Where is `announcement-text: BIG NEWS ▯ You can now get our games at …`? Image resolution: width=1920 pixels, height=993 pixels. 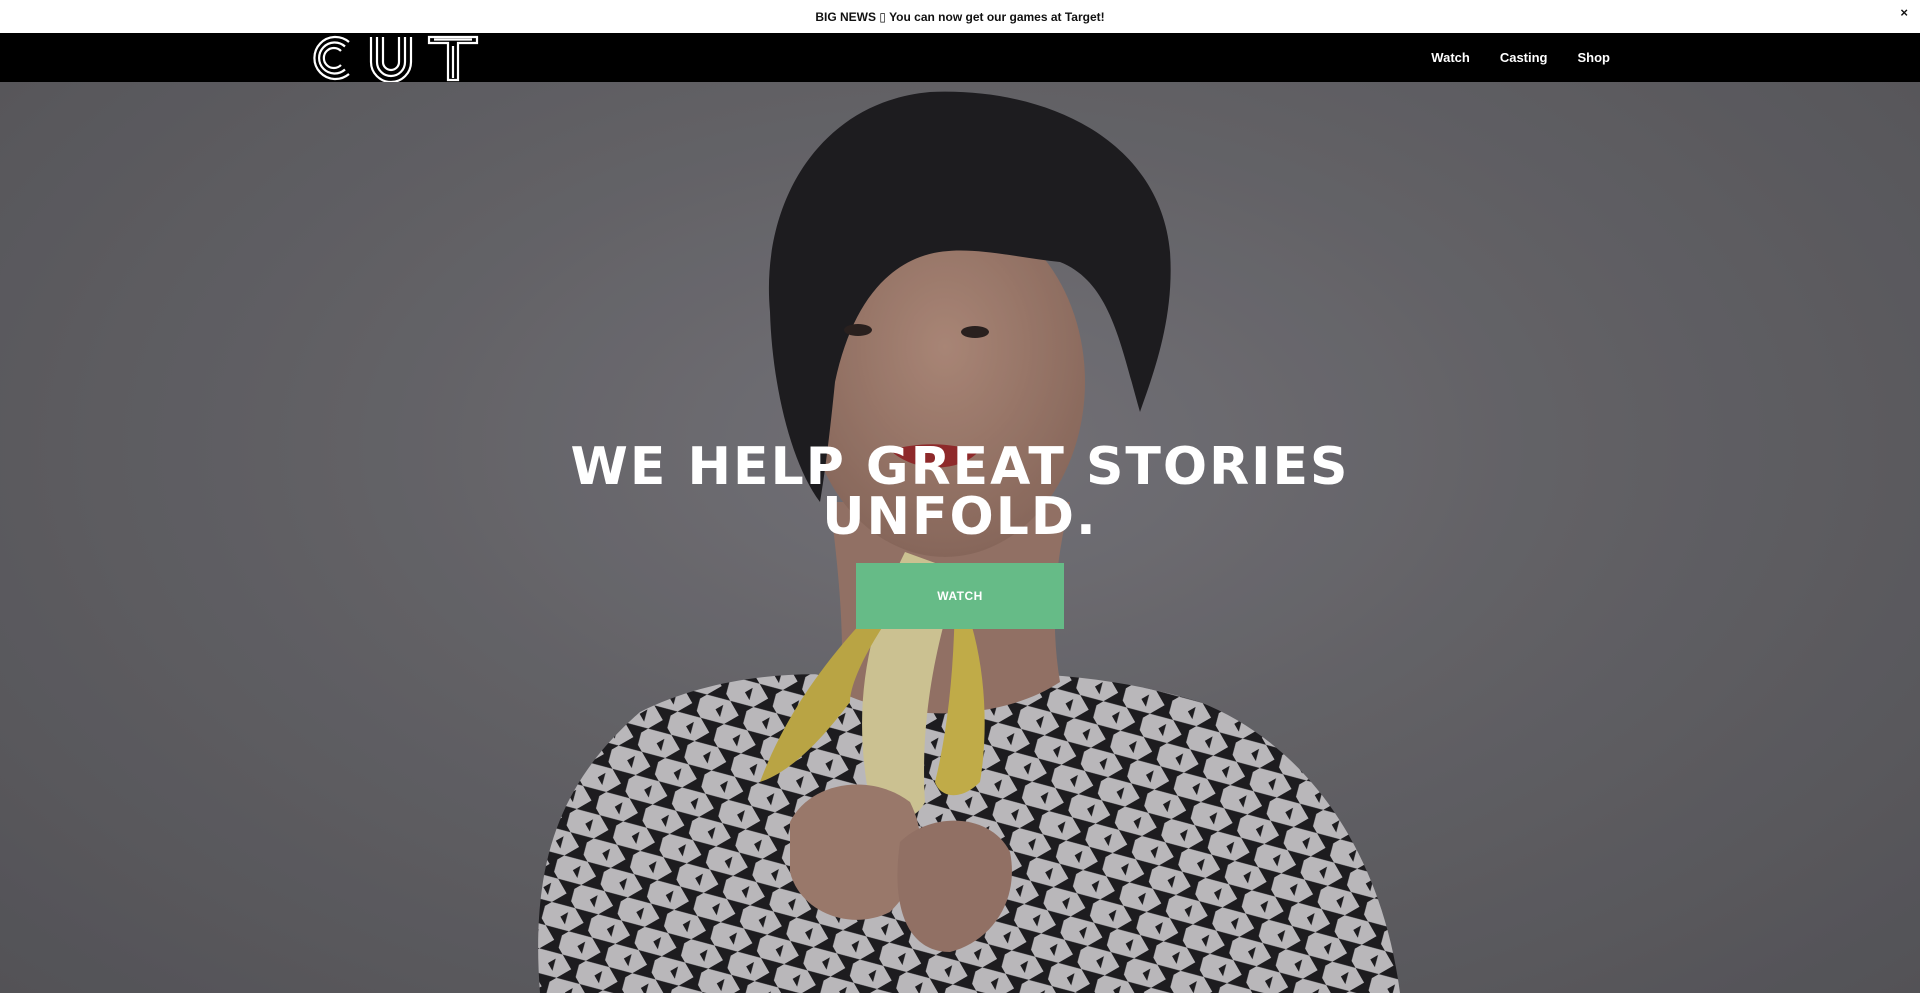 announcement-text: BIG NEWS ▯ You can now get our games at … is located at coordinates (960, 16).